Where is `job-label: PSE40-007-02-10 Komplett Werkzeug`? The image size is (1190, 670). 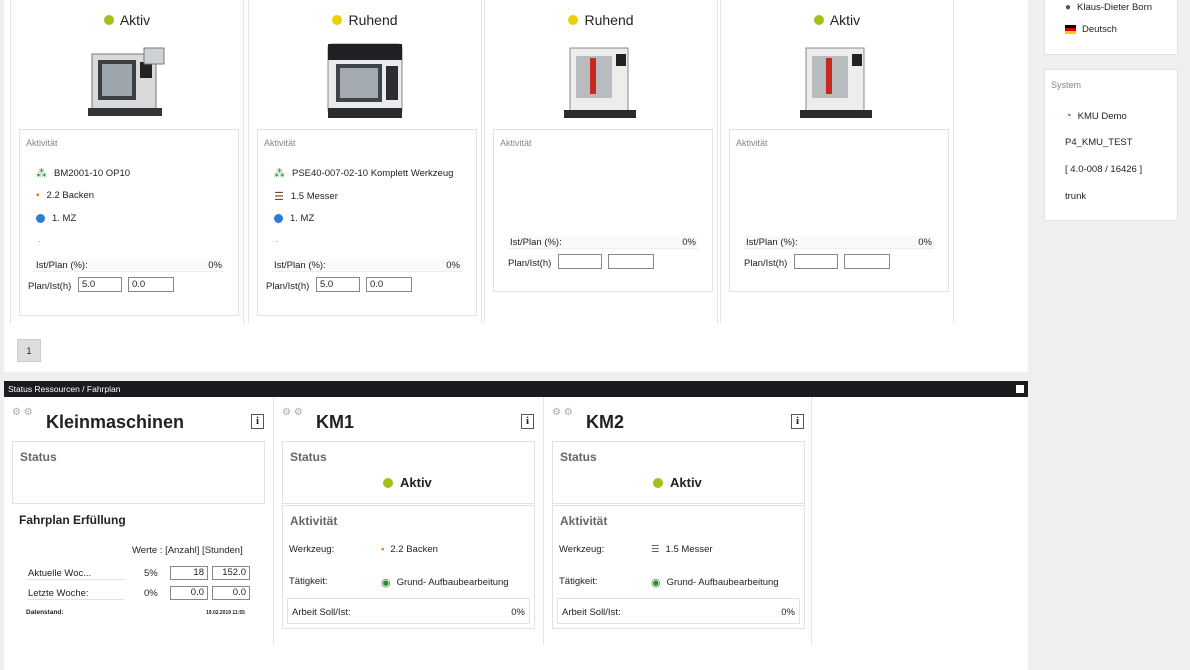 job-label: PSE40-007-02-10 Komplett Werkzeug is located at coordinates (373, 173).